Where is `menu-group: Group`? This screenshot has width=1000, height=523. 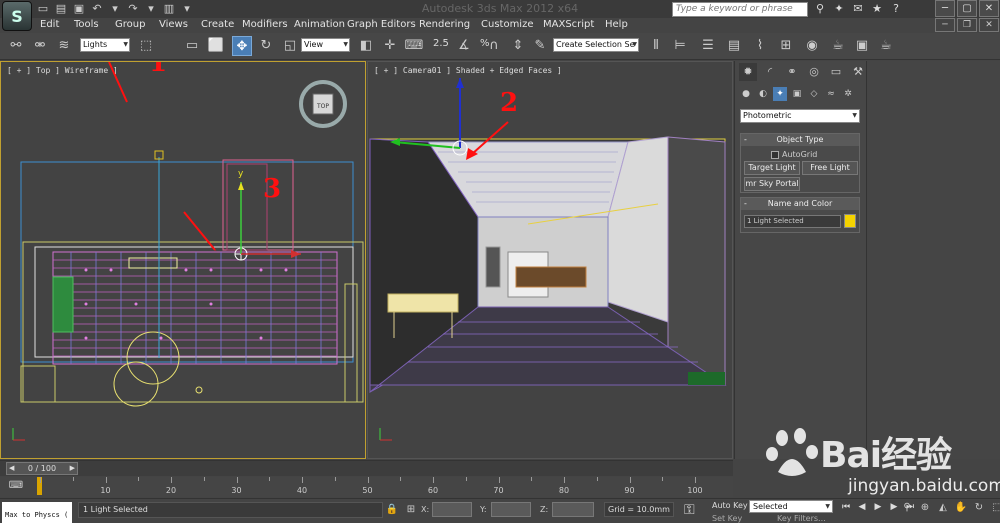 menu-group: Group is located at coordinates (130, 24).